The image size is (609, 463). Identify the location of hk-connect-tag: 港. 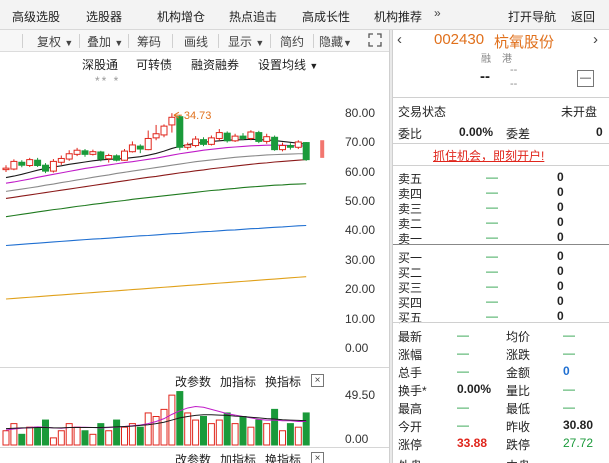
(507, 59).